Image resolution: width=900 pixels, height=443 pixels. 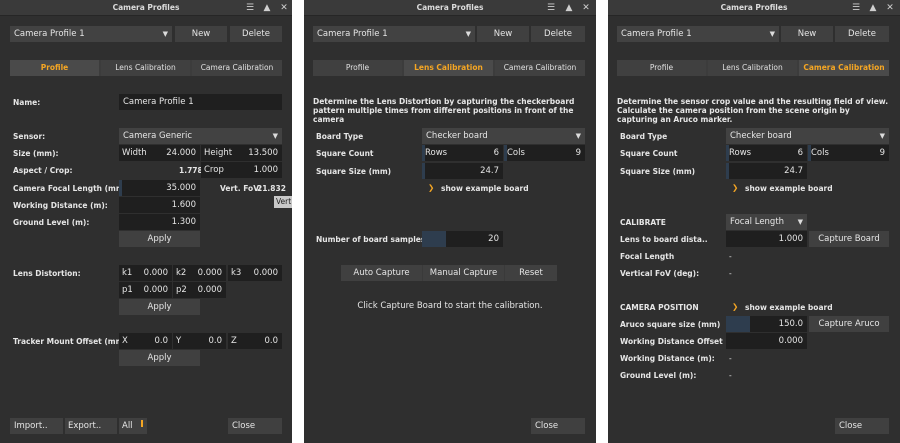 I want to click on all-toggle: All, so click(x=133, y=426).